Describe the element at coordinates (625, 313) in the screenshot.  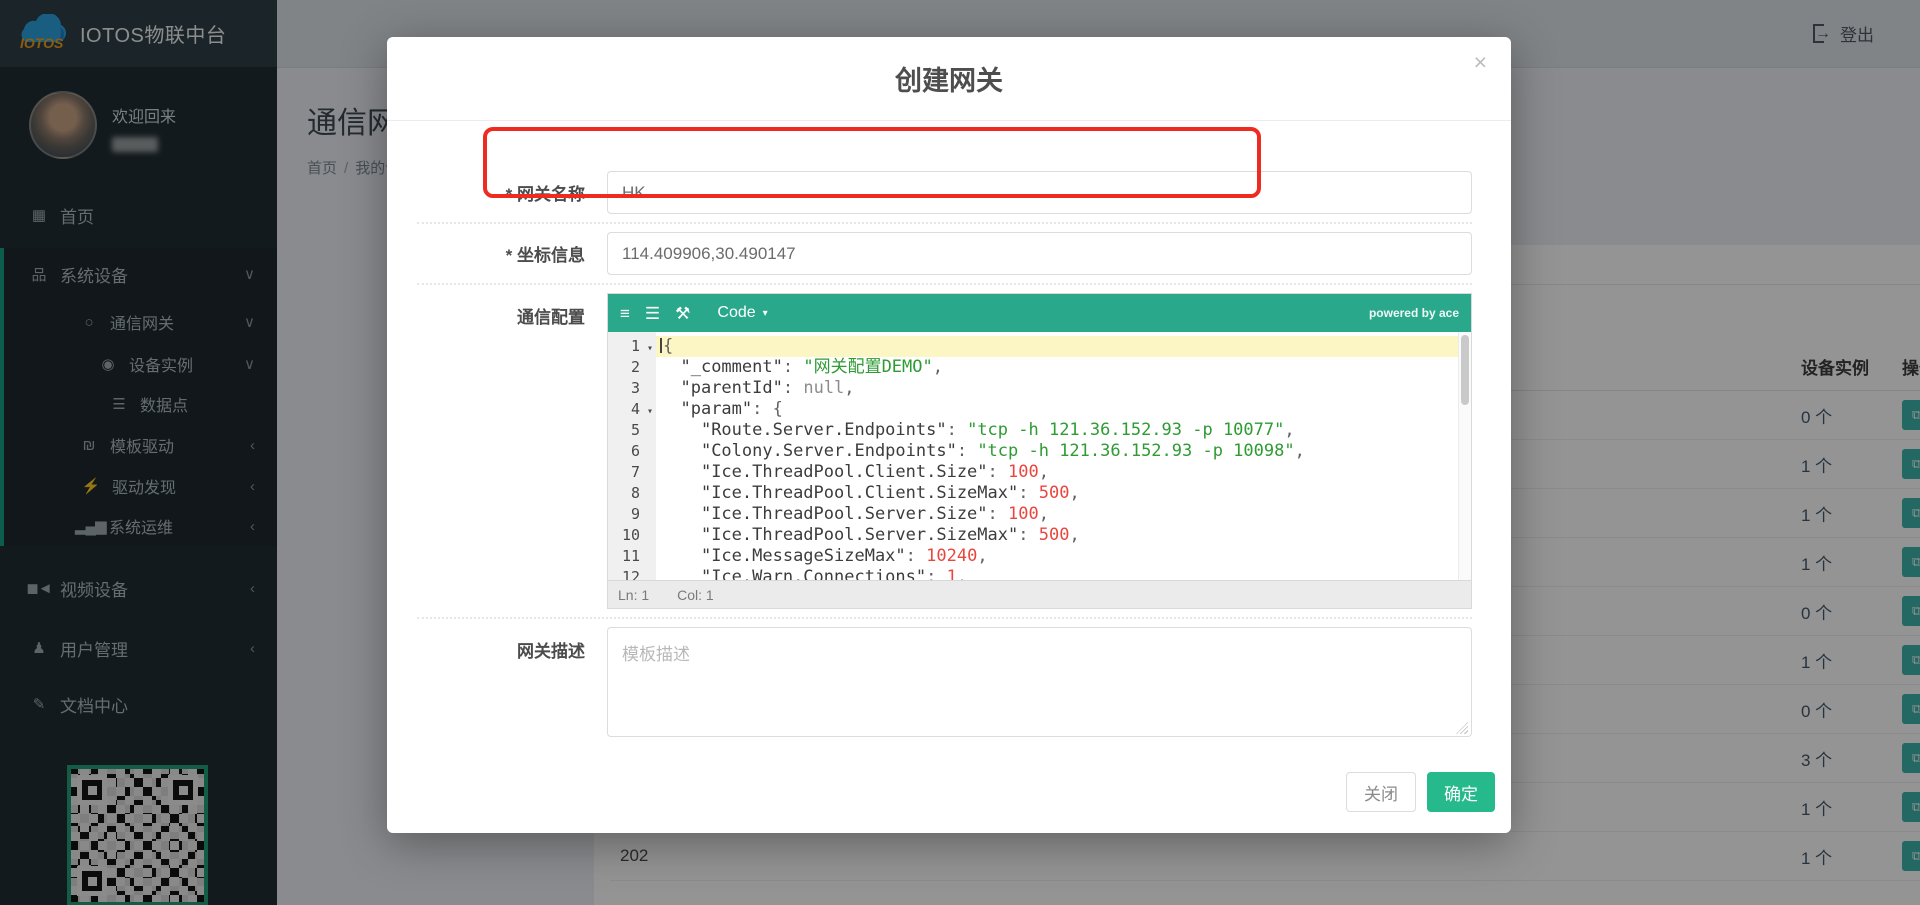
I see `format-icon: ≡` at that location.